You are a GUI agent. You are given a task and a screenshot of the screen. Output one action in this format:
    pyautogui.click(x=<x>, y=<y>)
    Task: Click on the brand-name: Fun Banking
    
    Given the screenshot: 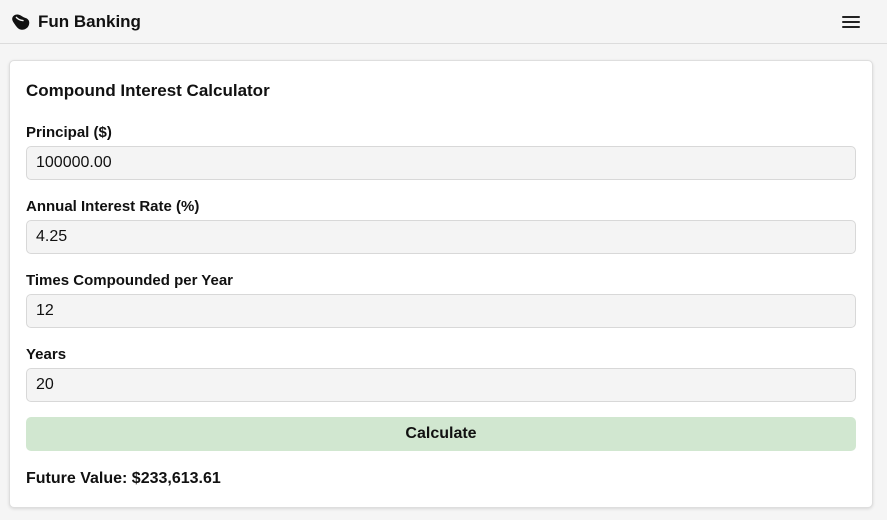 What is the action you would take?
    pyautogui.click(x=89, y=21)
    